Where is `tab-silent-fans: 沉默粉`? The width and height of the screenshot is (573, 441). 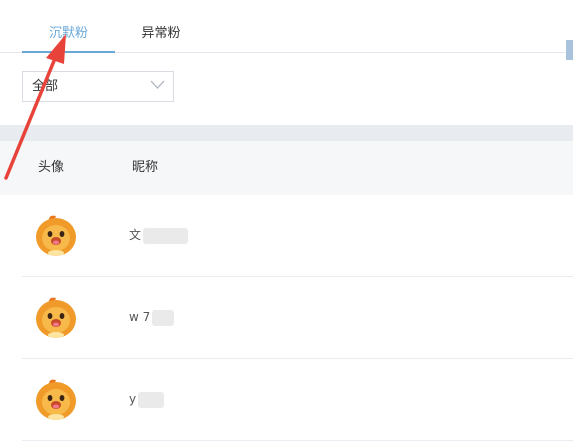 tab-silent-fans: 沉默粉 is located at coordinates (68, 38).